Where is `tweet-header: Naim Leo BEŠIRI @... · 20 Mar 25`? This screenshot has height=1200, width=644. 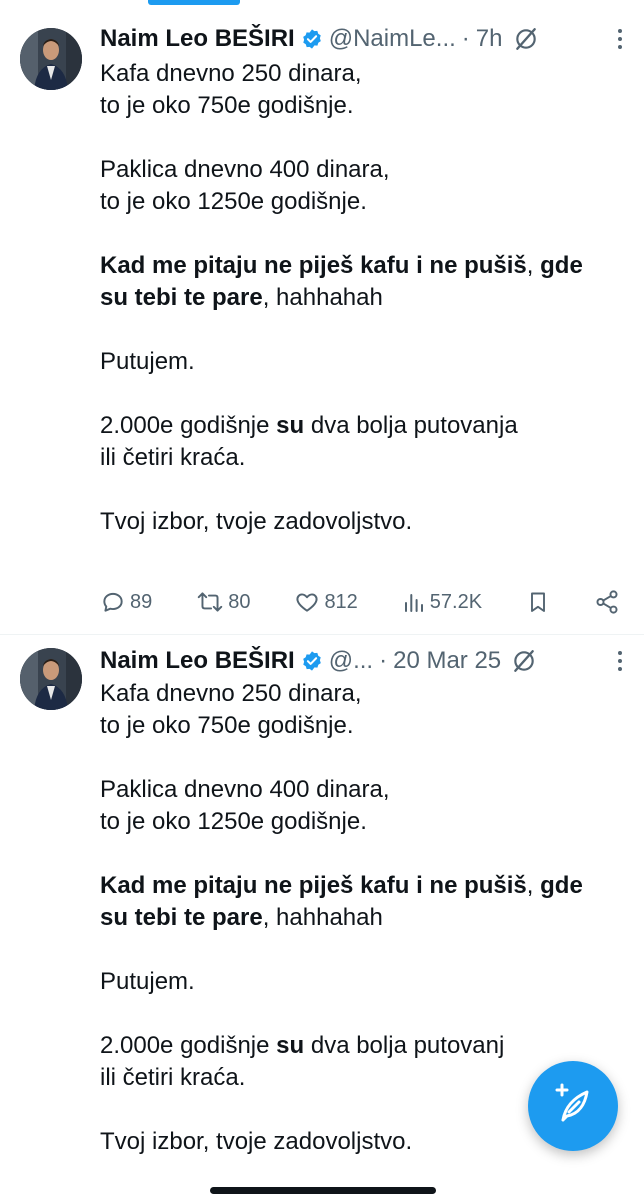
tweet-header: Naim Leo BEŠIRI @... · 20 Mar 25 is located at coordinates (362, 661).